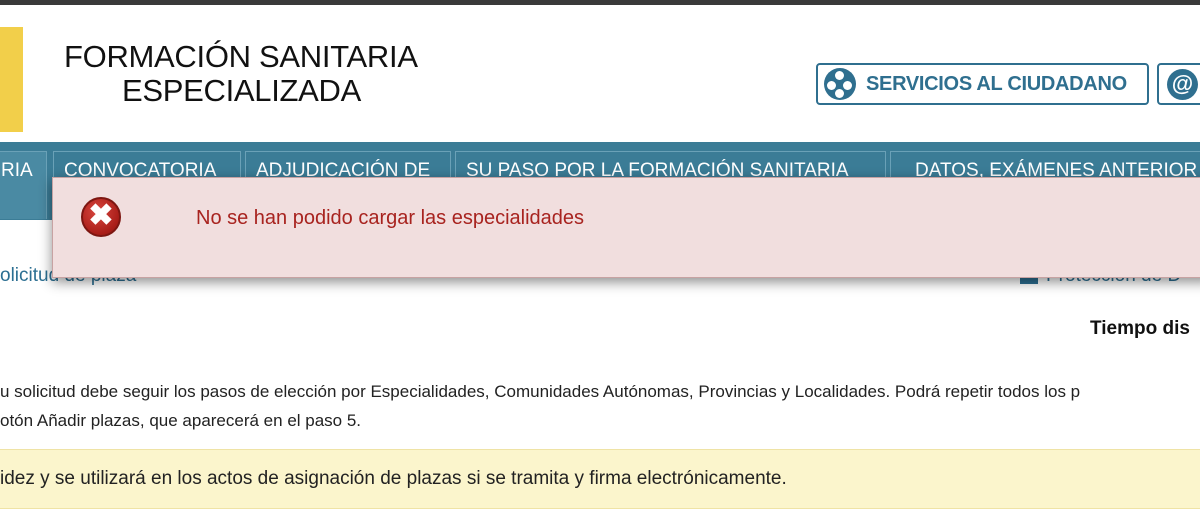 The image size is (1200, 523). Describe the element at coordinates (101, 217) in the screenshot. I see `error-icon: ✖` at that location.